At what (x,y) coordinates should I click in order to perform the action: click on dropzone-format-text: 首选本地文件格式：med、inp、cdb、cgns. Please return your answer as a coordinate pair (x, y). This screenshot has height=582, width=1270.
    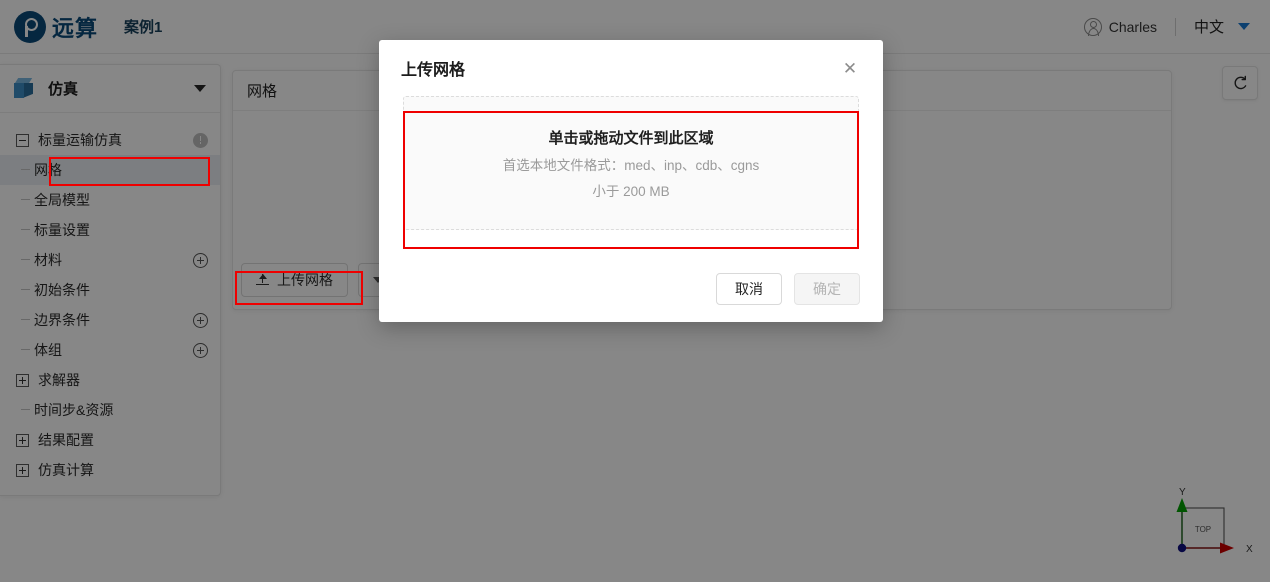
    Looking at the image, I should click on (631, 165).